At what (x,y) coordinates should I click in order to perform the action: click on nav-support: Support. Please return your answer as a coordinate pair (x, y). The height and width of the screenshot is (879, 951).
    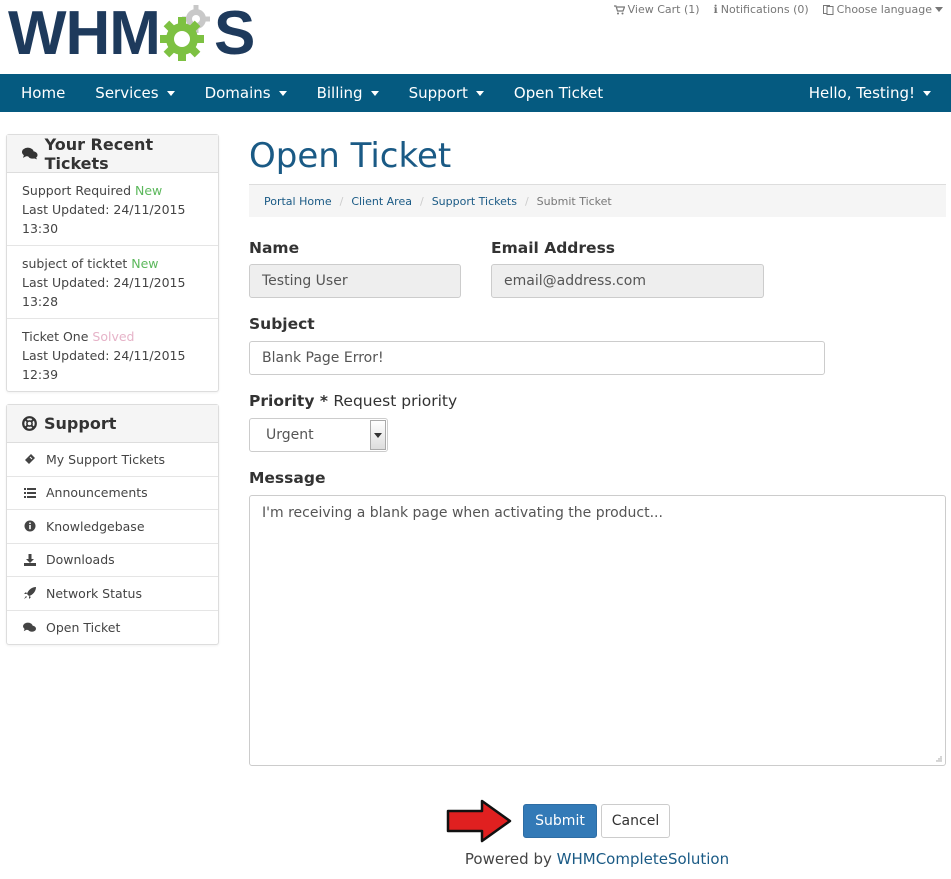
    Looking at the image, I should click on (446, 93).